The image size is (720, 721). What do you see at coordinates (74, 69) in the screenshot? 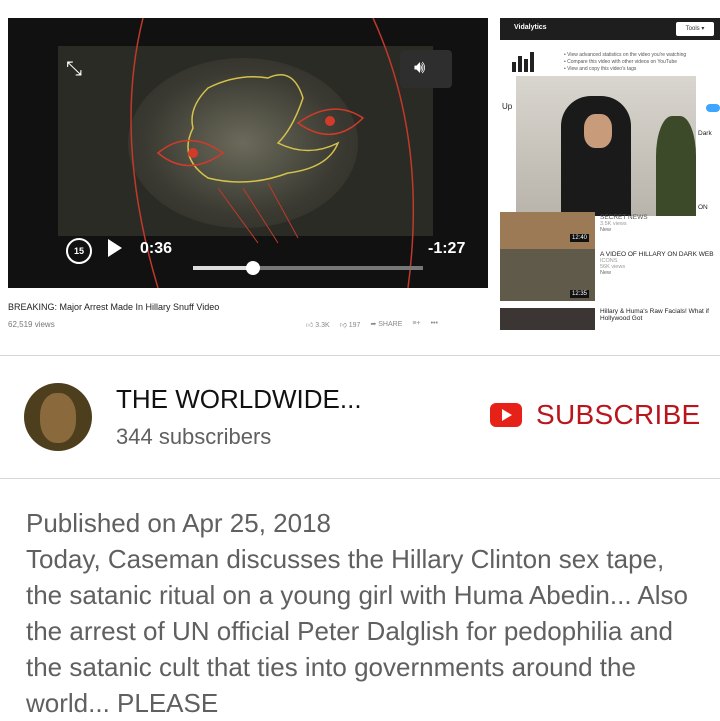
I see `fullscreen-icon: ⤡` at bounding box center [74, 69].